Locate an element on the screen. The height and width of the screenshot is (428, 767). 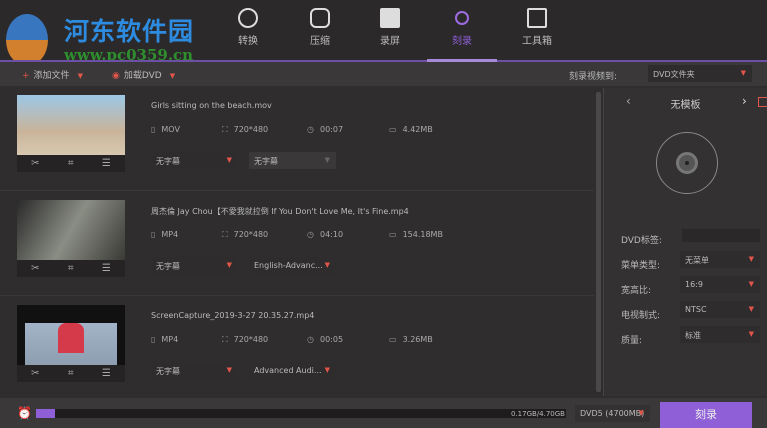
burn-to-label: 刻录视频到: is located at coordinates (592, 77).